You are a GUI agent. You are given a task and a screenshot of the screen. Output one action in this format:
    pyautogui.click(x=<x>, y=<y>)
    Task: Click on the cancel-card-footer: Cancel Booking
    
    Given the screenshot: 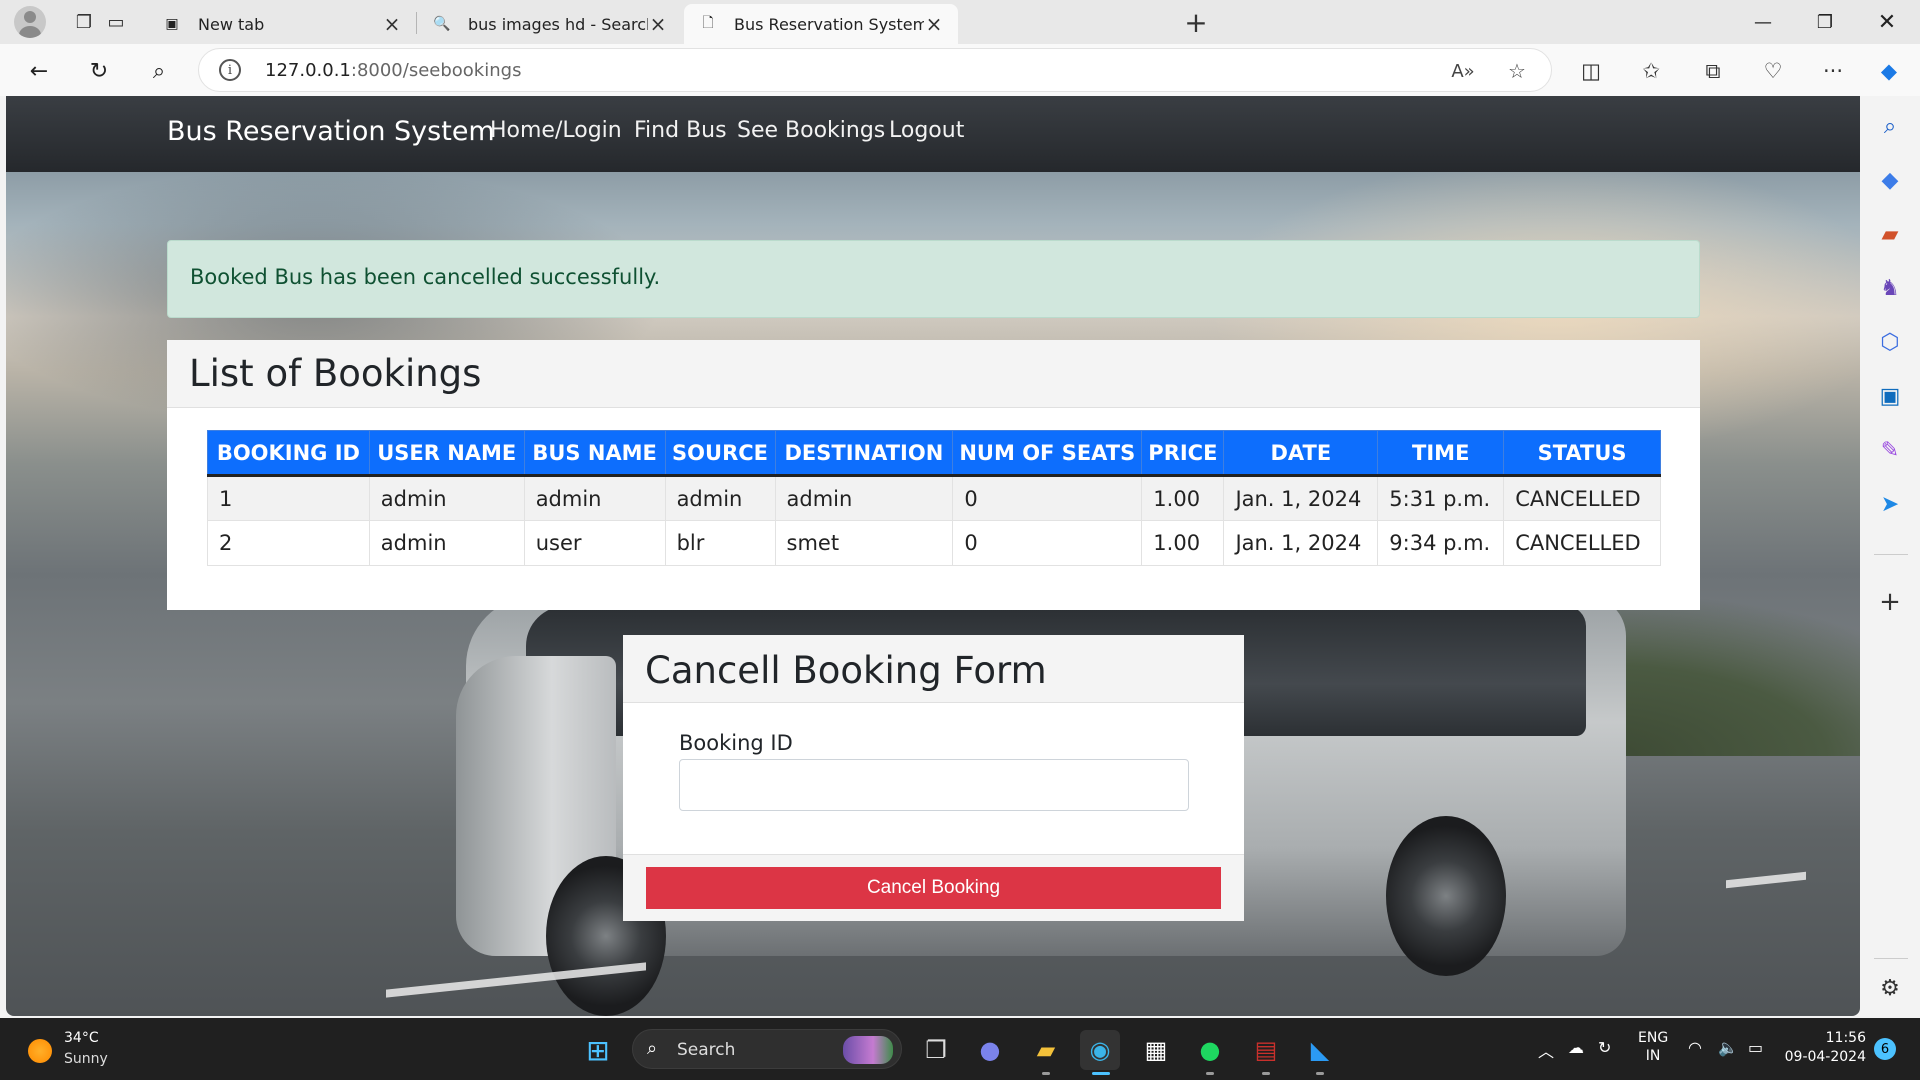 What is the action you would take?
    pyautogui.click(x=933, y=887)
    